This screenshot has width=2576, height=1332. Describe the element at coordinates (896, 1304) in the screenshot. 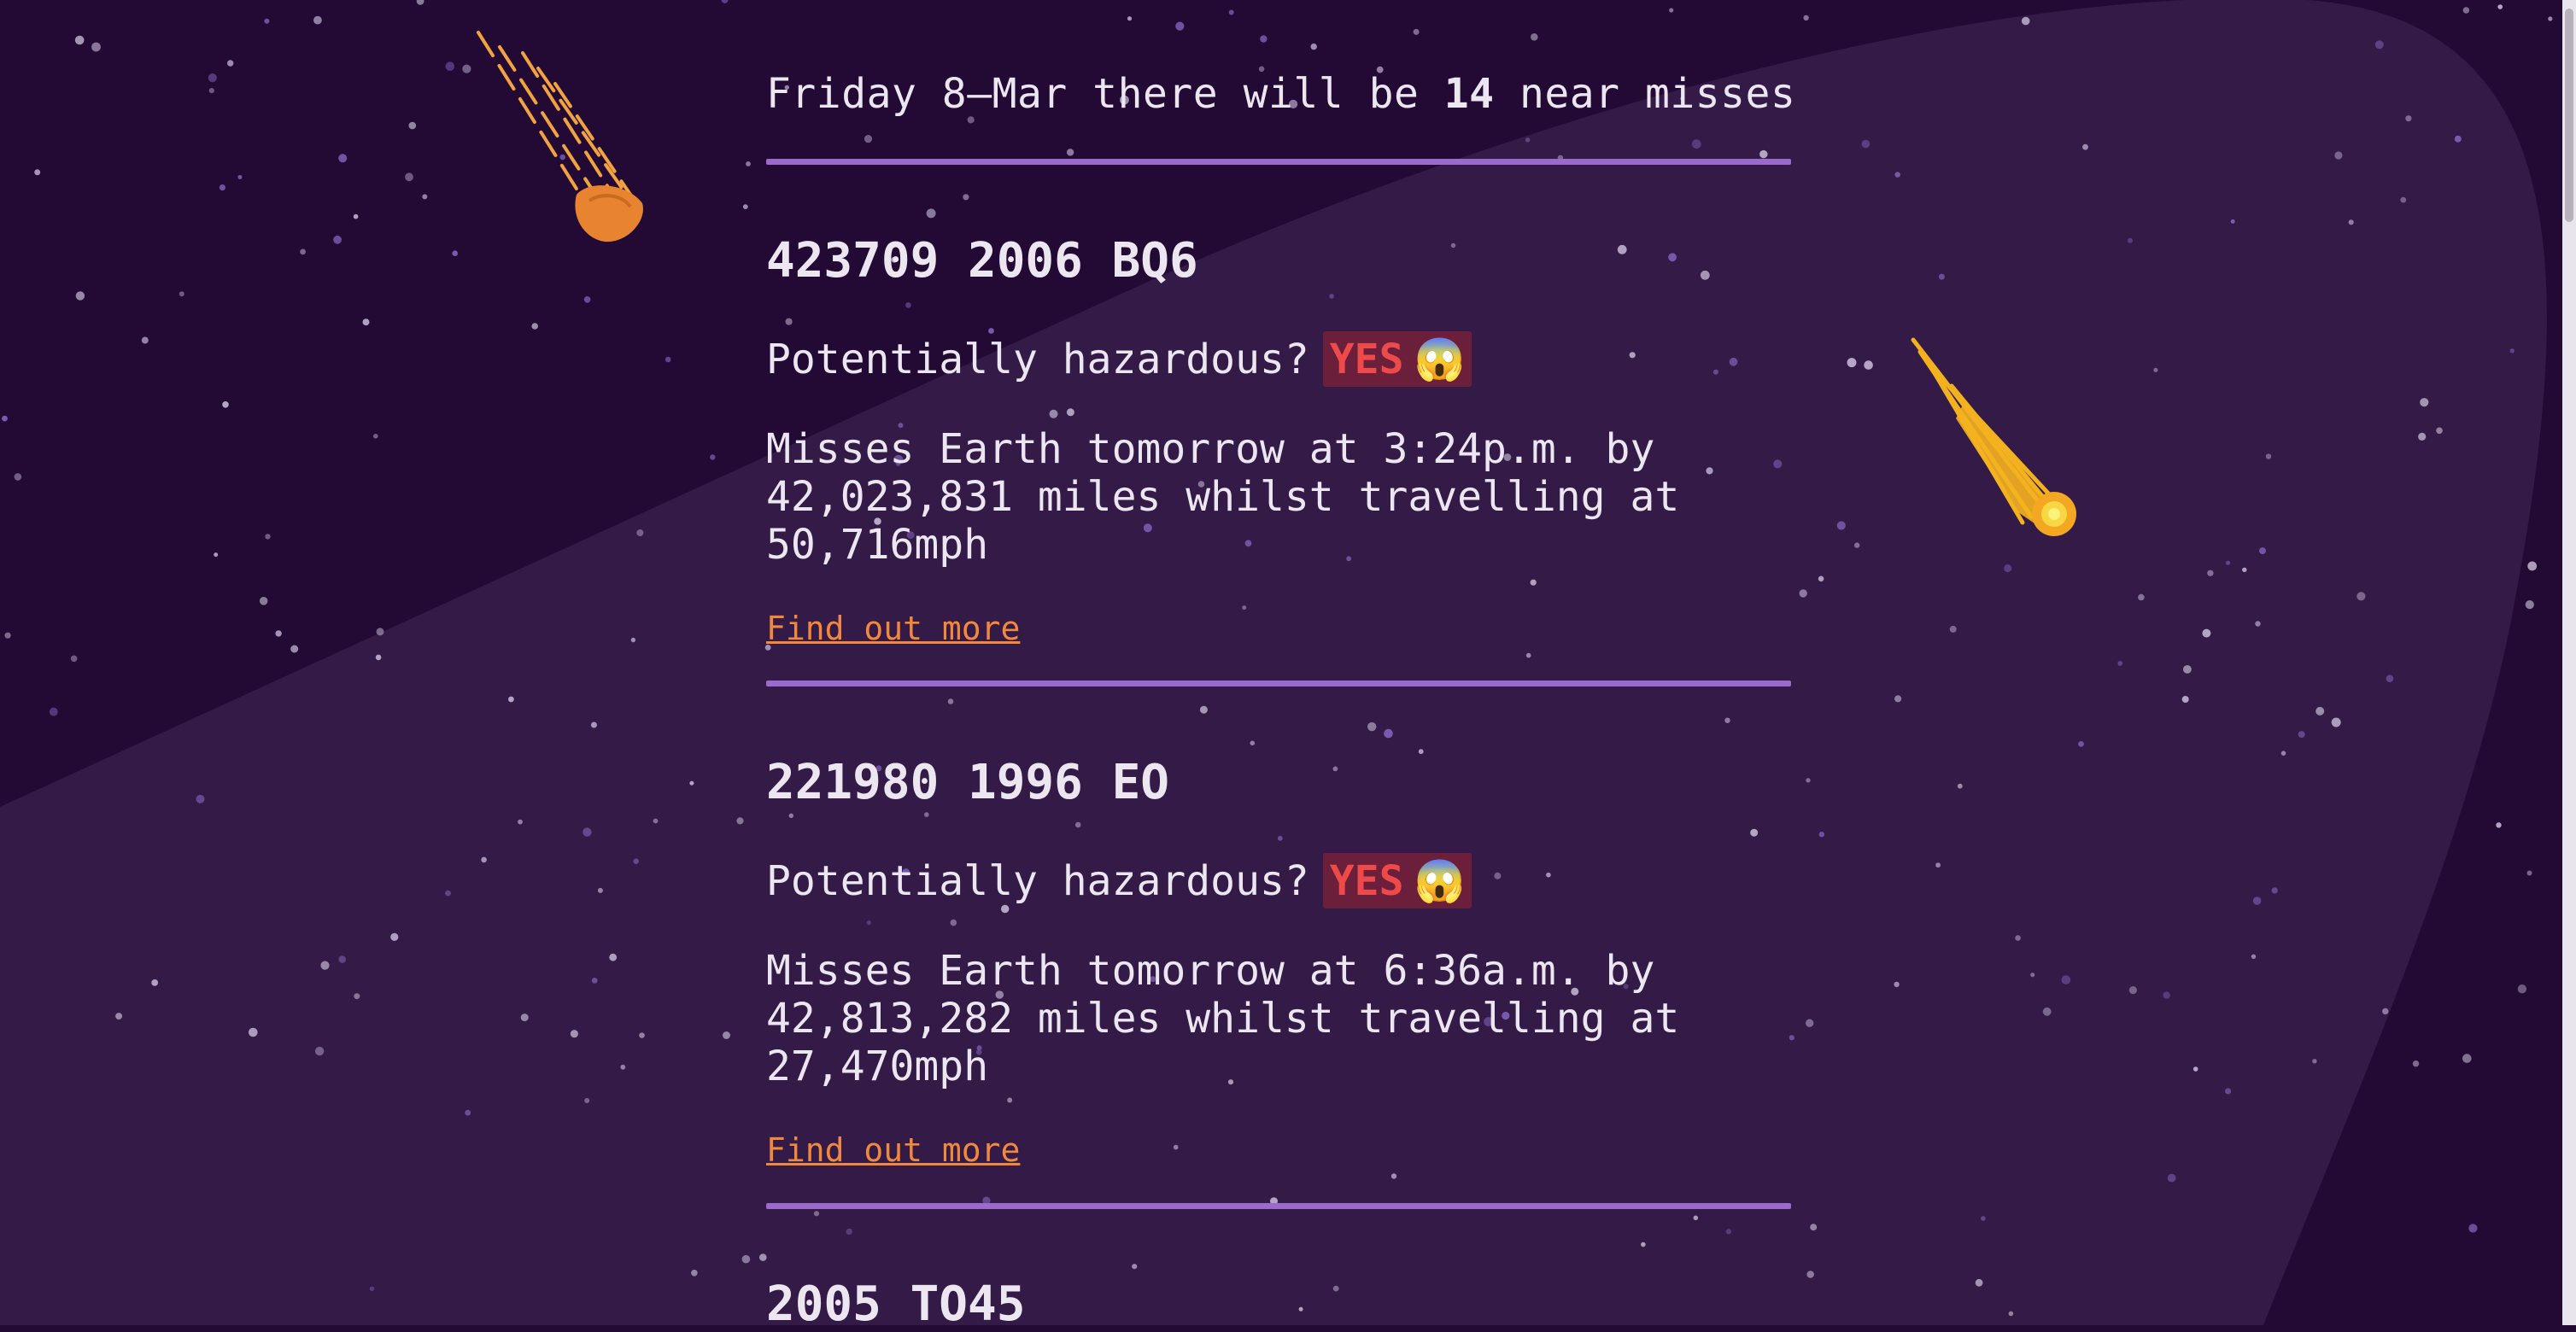

I see `asteroid-name: 2005 TO45` at that location.